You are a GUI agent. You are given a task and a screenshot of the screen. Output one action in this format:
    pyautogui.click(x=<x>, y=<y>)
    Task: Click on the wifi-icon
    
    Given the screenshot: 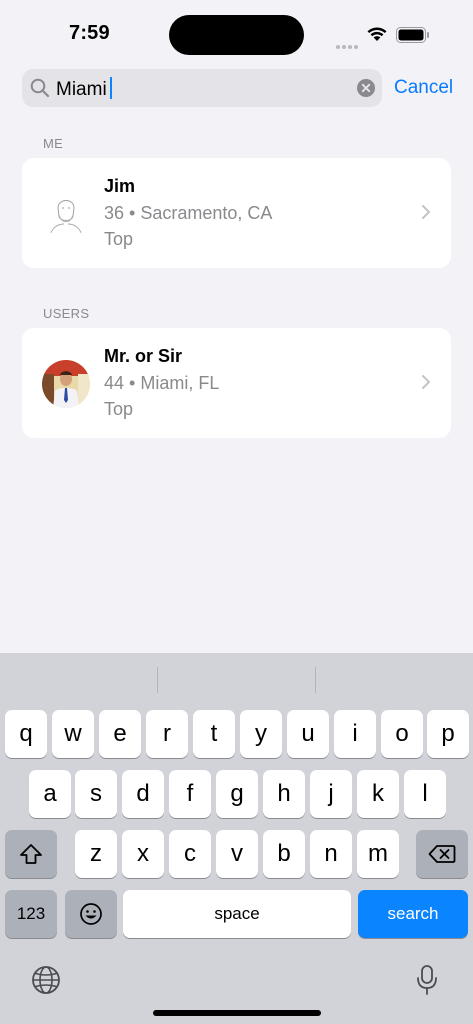 What is the action you would take?
    pyautogui.click(x=377, y=34)
    